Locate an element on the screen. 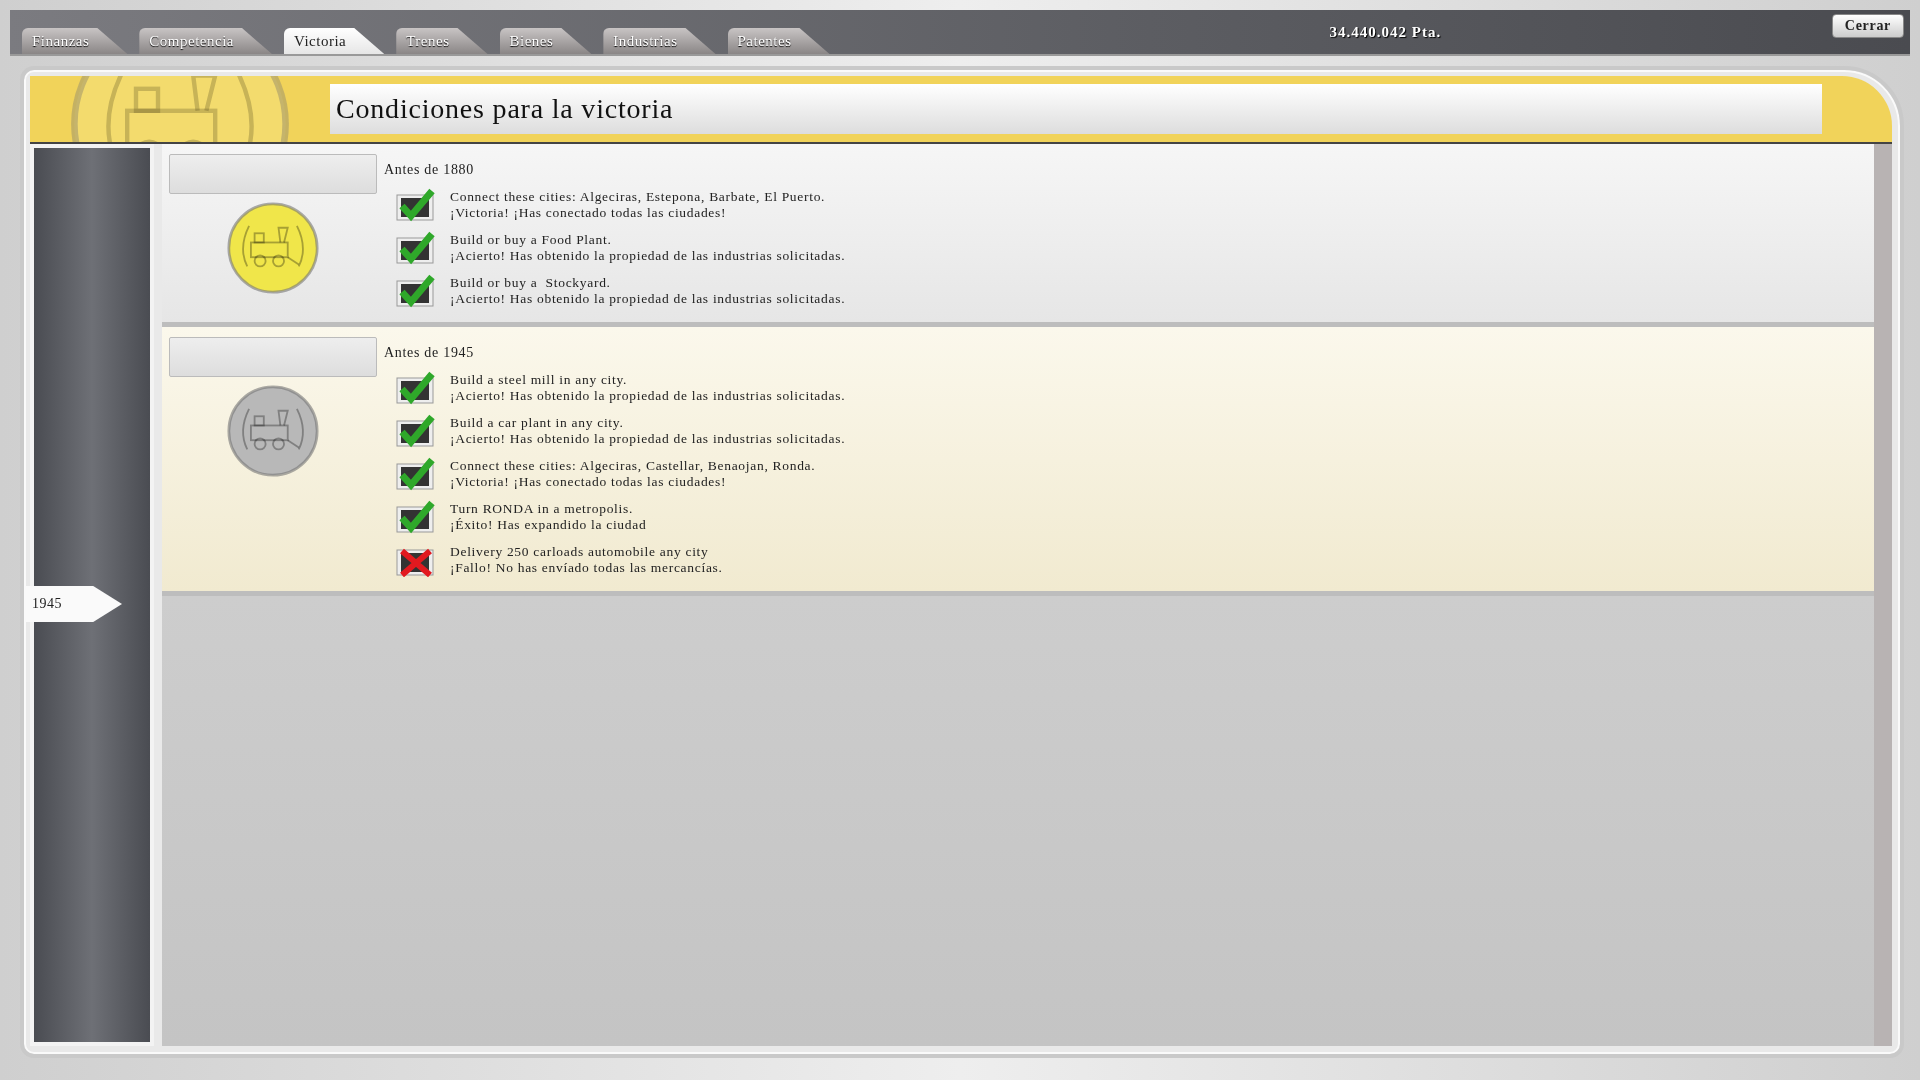 Image resolution: width=1920 pixels, height=1080 pixels. result-text: ¡Éxito! Has expandido la ciudad is located at coordinates (548, 525).